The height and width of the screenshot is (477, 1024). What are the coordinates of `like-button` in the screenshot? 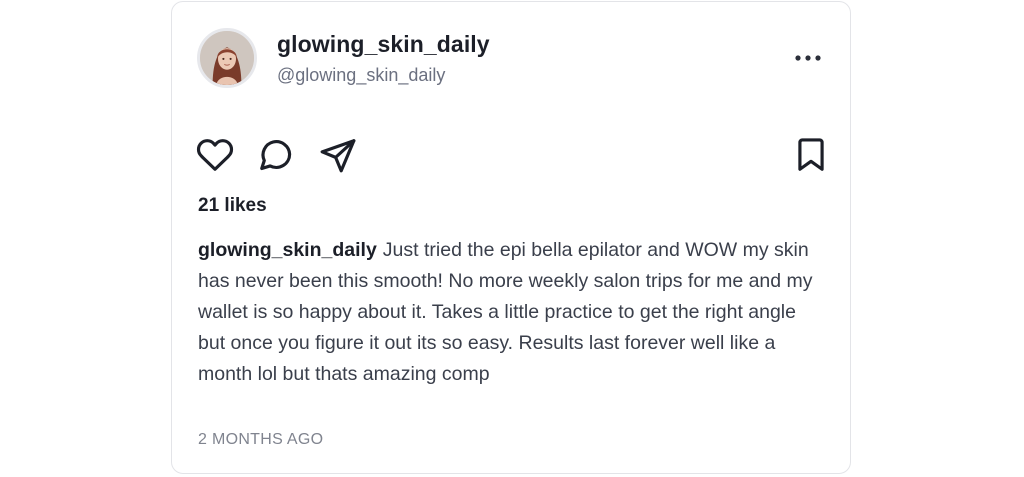 It's located at (215, 155).